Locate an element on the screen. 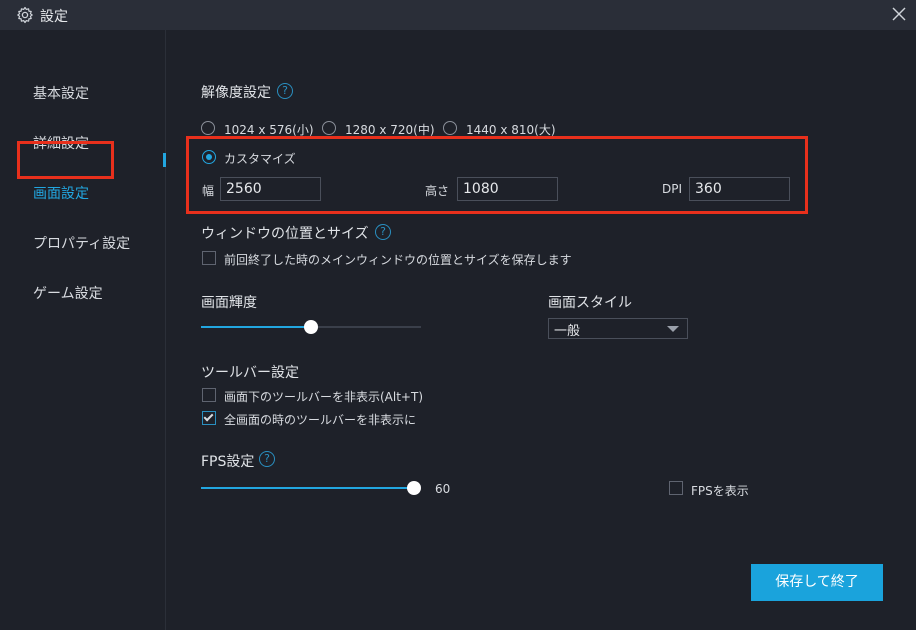  brightness-slider-knob is located at coordinates (311, 327).